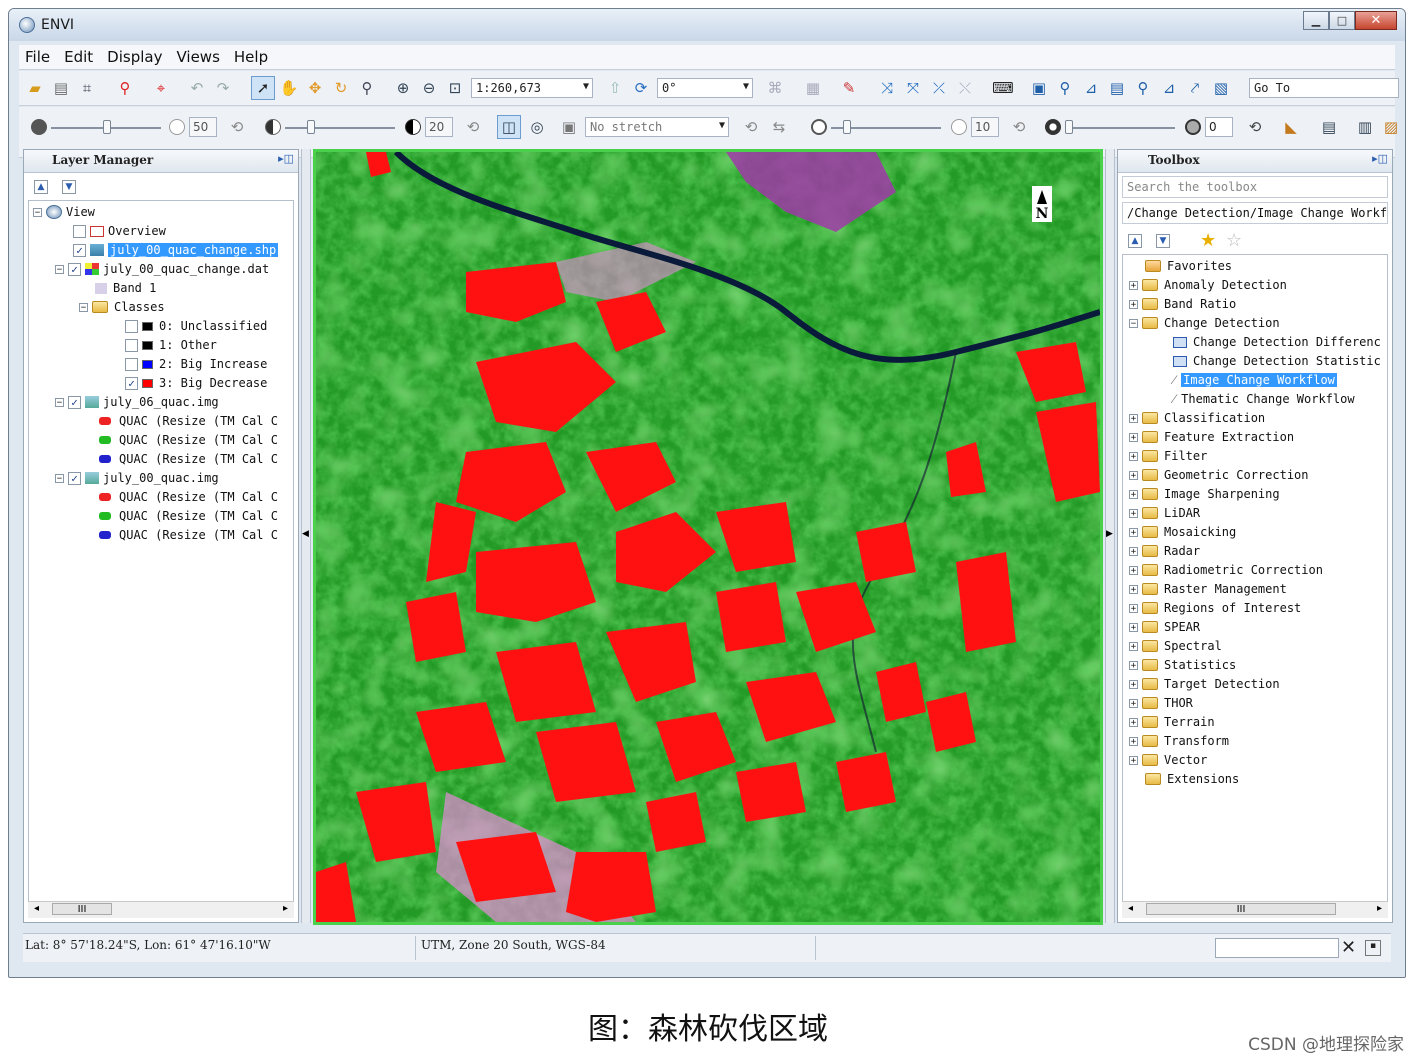  I want to click on tool-radiometric-correction: + Radiometric Correction, so click(1226, 570).